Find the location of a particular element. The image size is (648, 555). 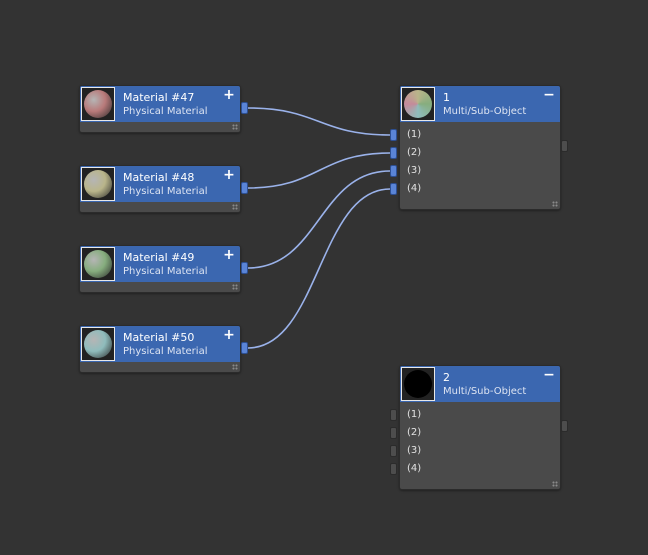

node-title: 1 is located at coordinates (446, 97).